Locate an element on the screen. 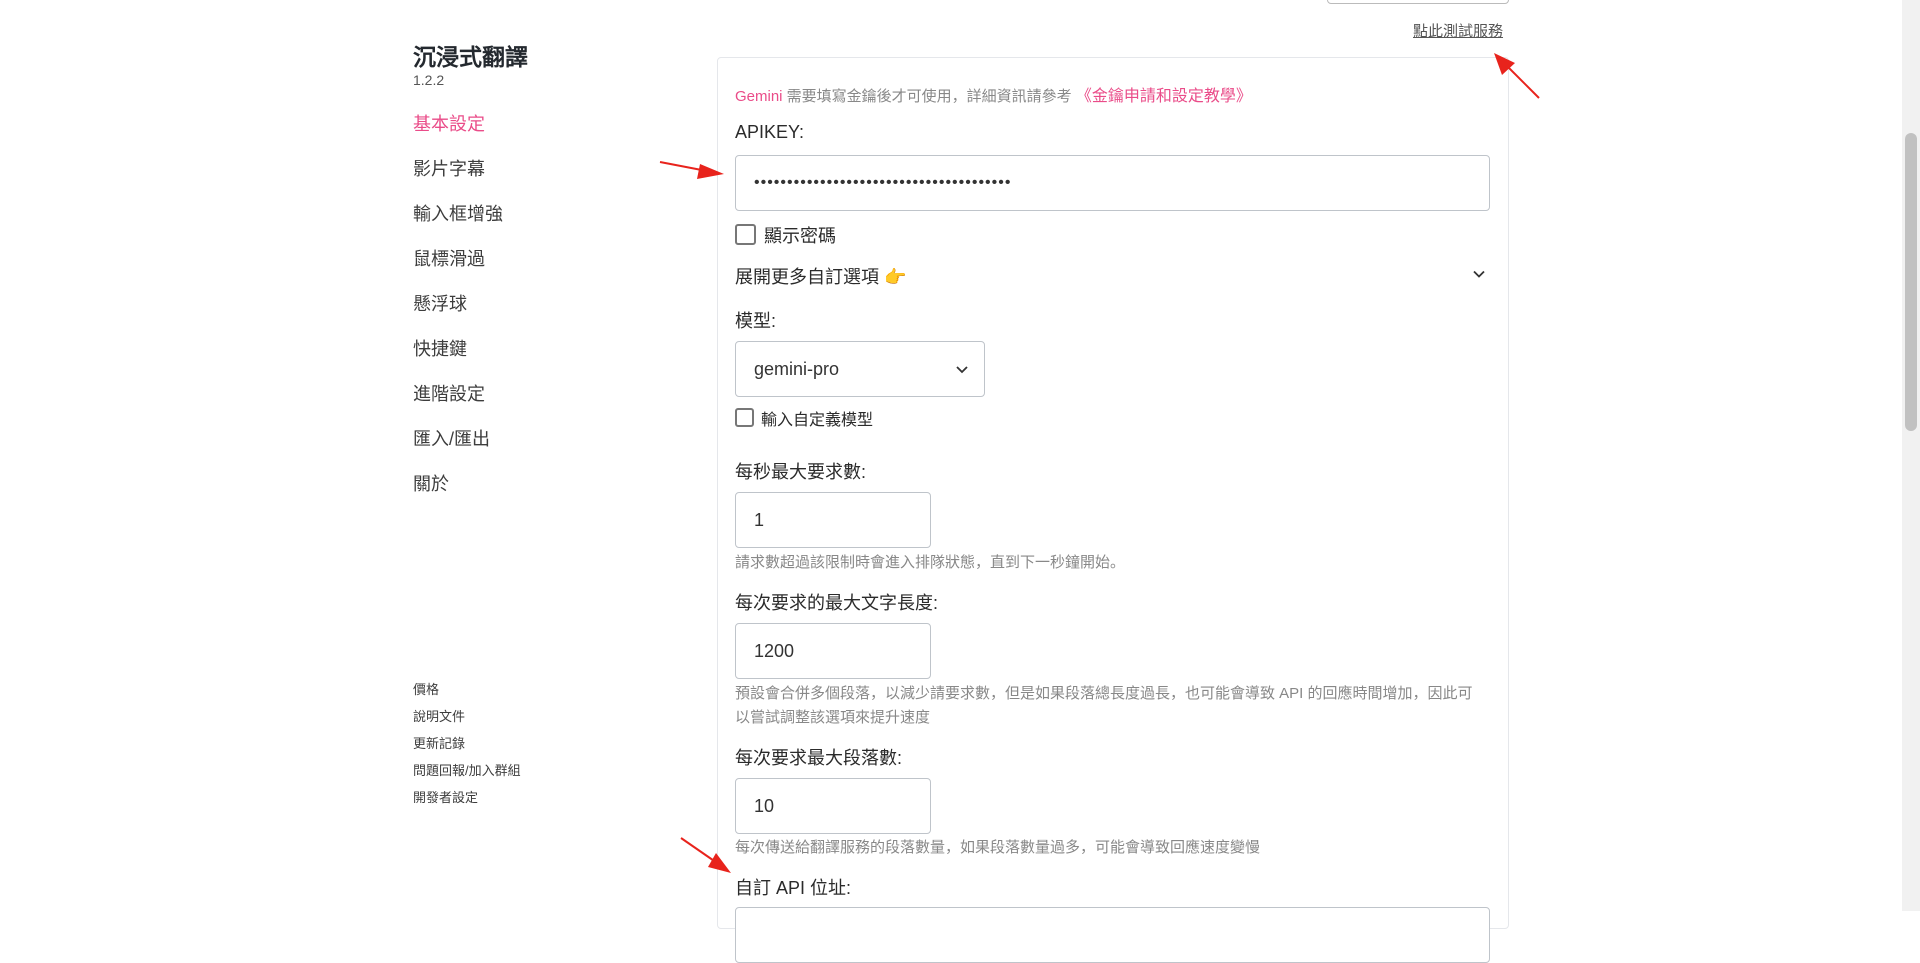  custom-api-input is located at coordinates (1112, 935).